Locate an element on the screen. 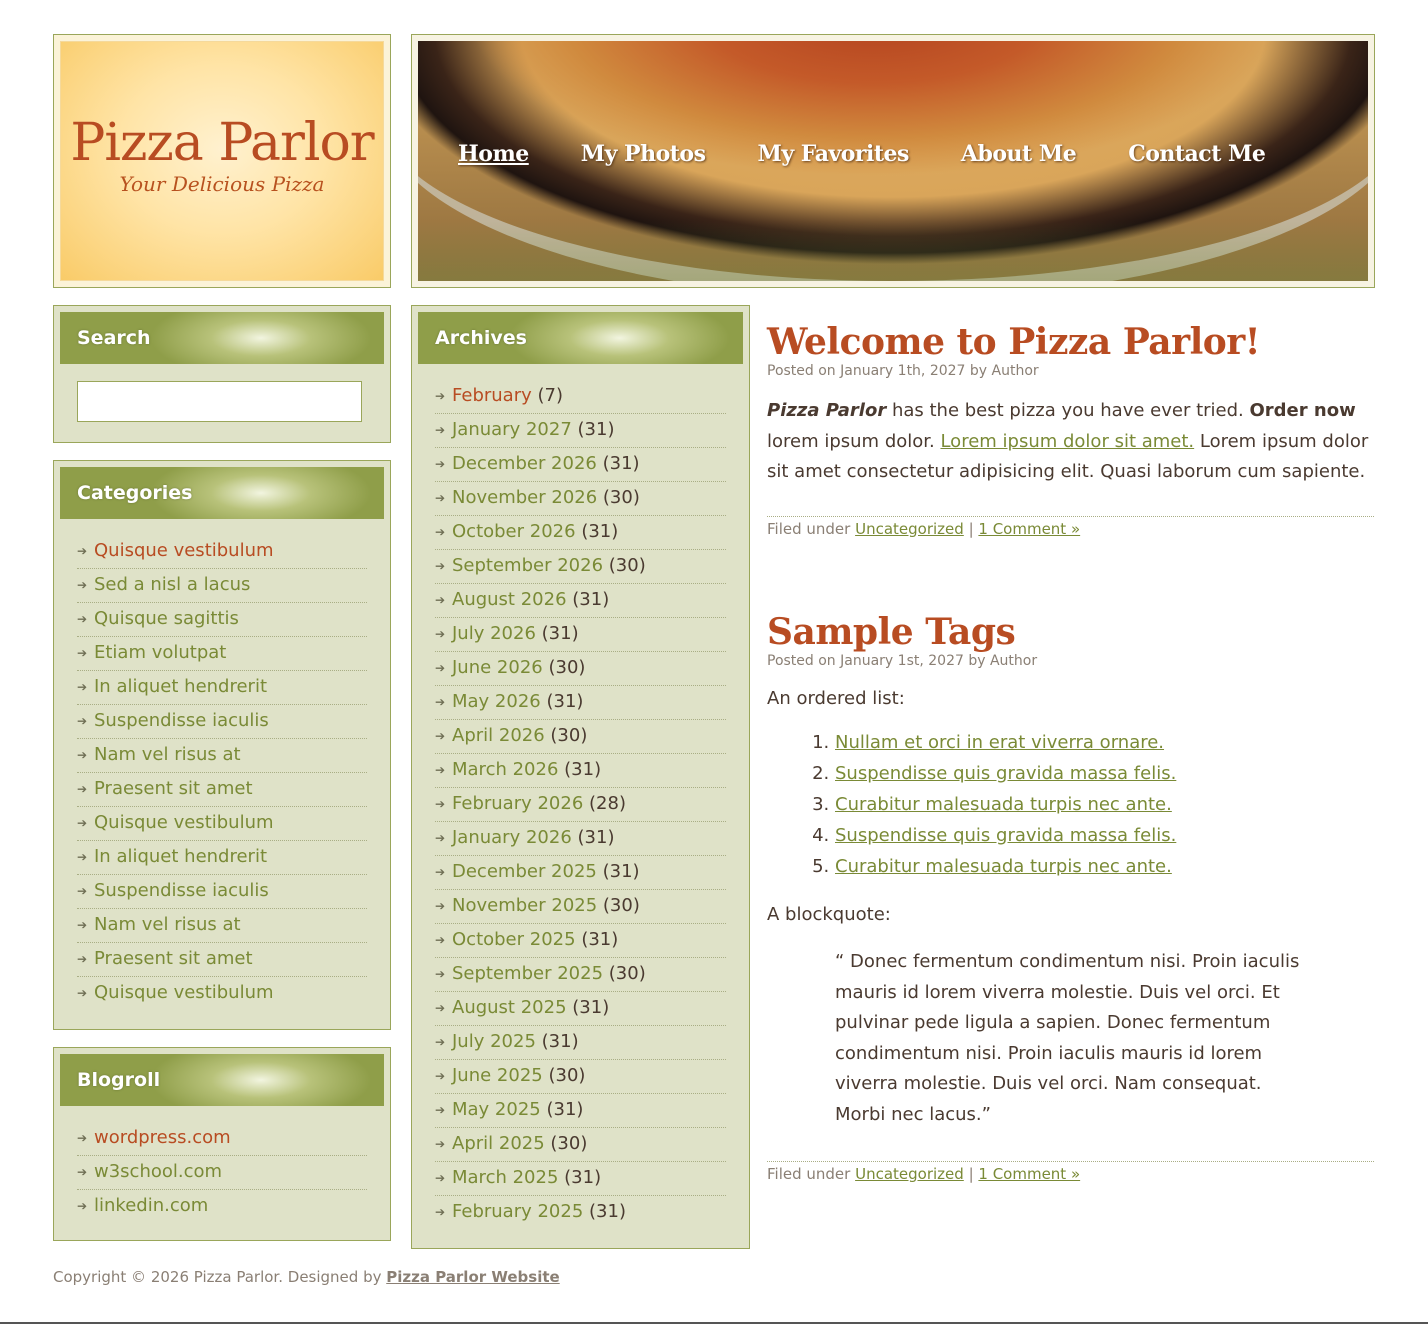  archive-item: ➔ June 2025 (30) is located at coordinates (580, 1077).